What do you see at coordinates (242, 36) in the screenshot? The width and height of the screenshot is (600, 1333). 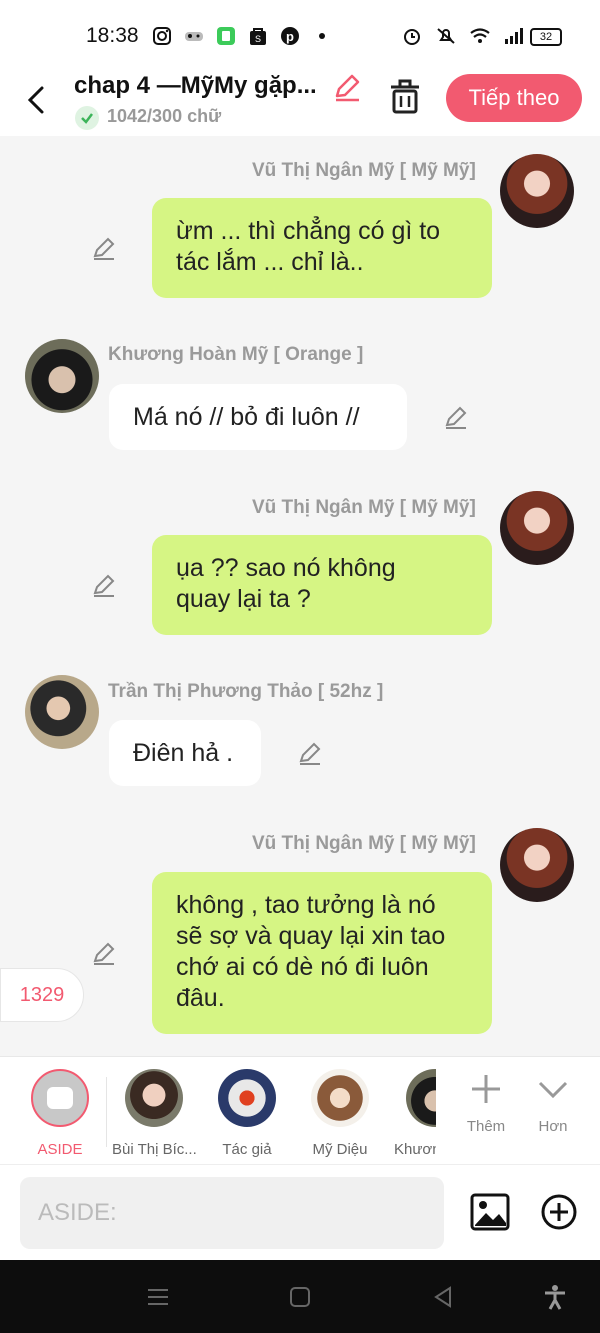 I see `notification-icons: S p` at bounding box center [242, 36].